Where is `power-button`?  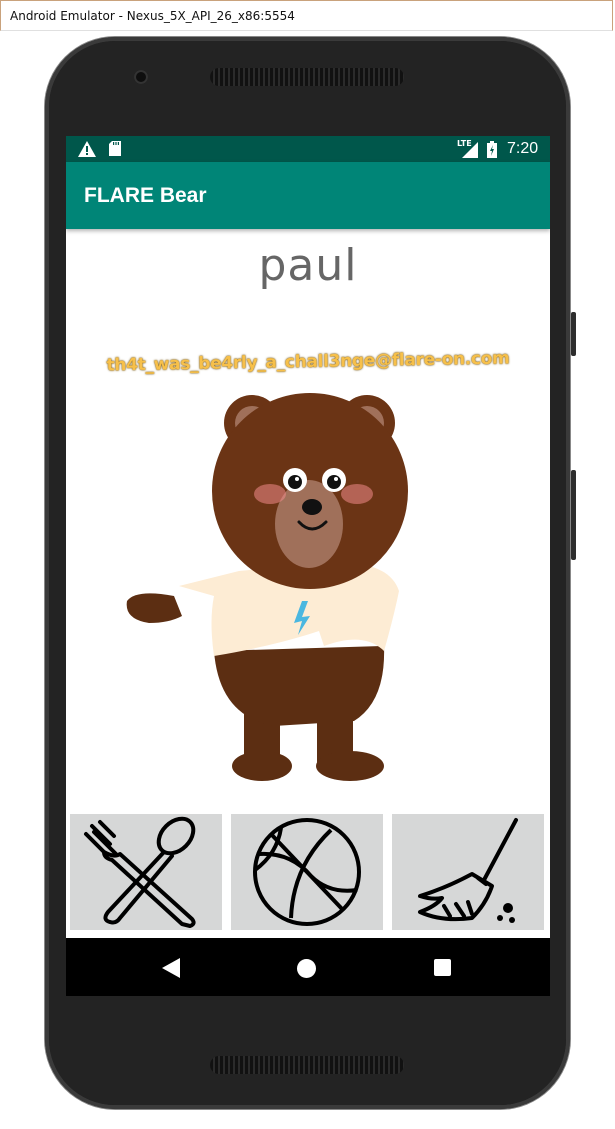 power-button is located at coordinates (573, 334).